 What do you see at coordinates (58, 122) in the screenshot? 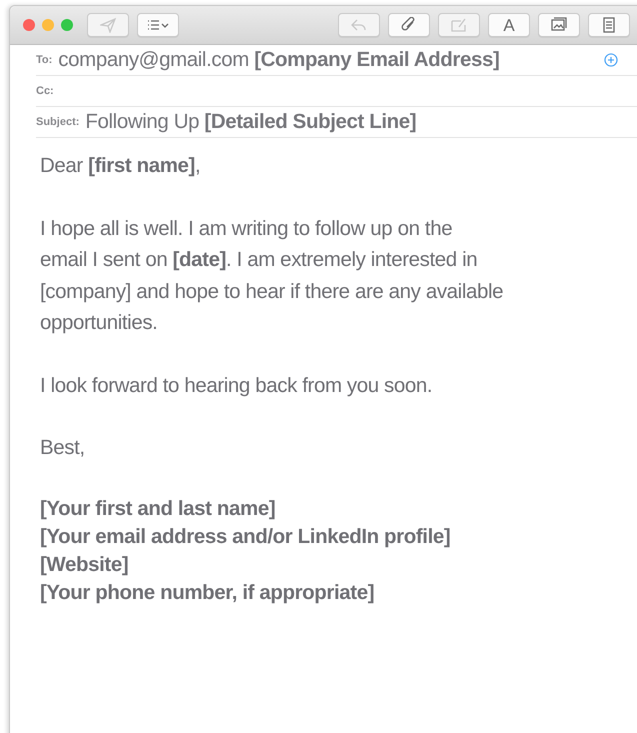
I see `field-label: Subject:` at bounding box center [58, 122].